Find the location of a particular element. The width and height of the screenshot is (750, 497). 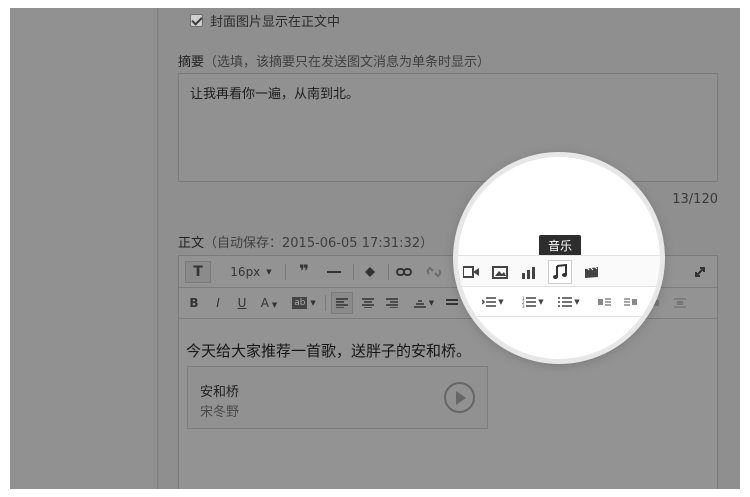

float-left-icon is located at coordinates (604, 302).